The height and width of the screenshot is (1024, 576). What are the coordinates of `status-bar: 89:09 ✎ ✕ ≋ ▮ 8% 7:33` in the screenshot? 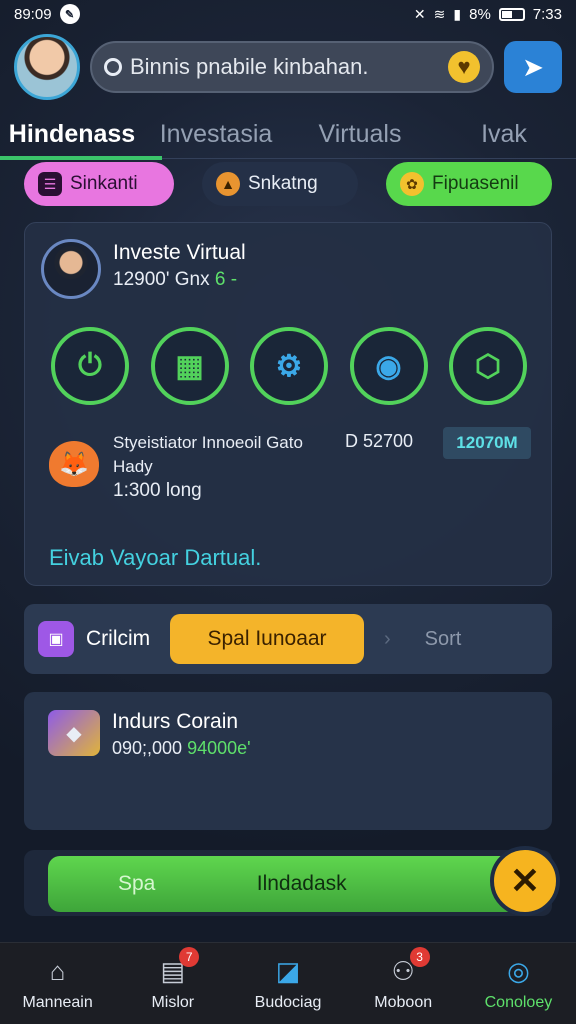 It's located at (288, 14).